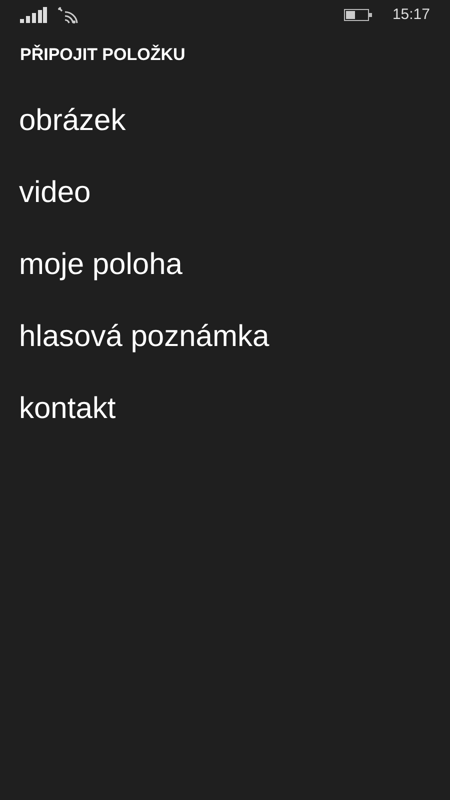 Image resolution: width=450 pixels, height=800 pixels. Describe the element at coordinates (358, 15) in the screenshot. I see `battery-icon` at that location.